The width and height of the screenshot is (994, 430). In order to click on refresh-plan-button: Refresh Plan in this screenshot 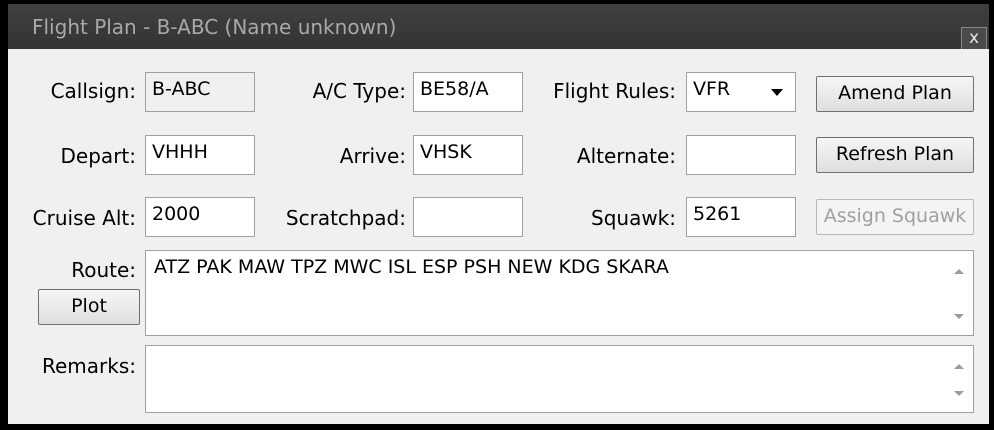, I will do `click(895, 155)`.